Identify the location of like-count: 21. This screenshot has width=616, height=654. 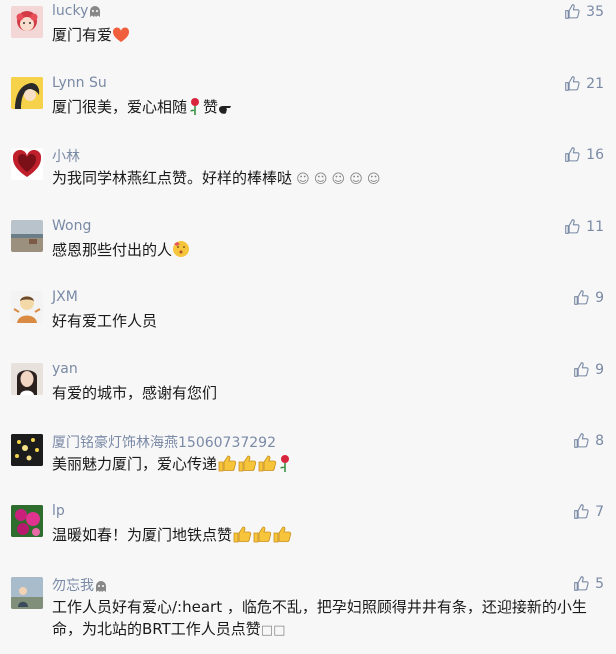
(595, 83).